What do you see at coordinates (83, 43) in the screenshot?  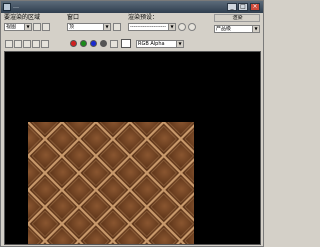 I see `green-channel-toggle` at bounding box center [83, 43].